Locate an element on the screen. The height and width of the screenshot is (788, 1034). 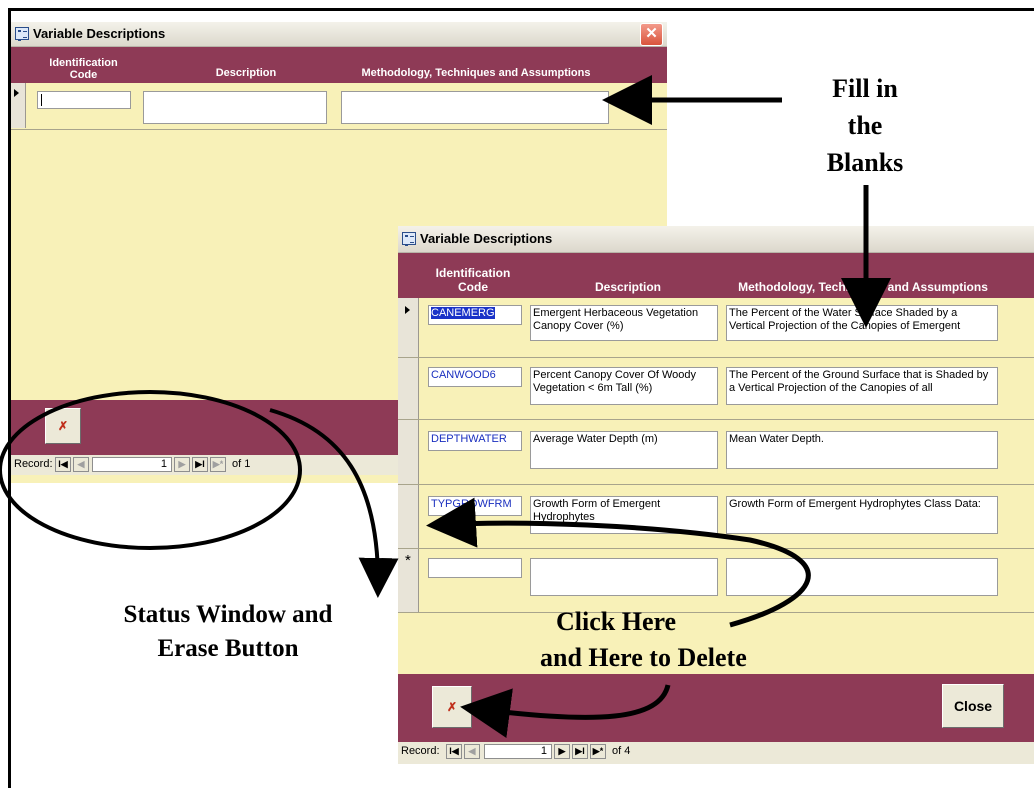
annotation-click-here: Click Here and Here to Delete is located at coordinates (643, 639).